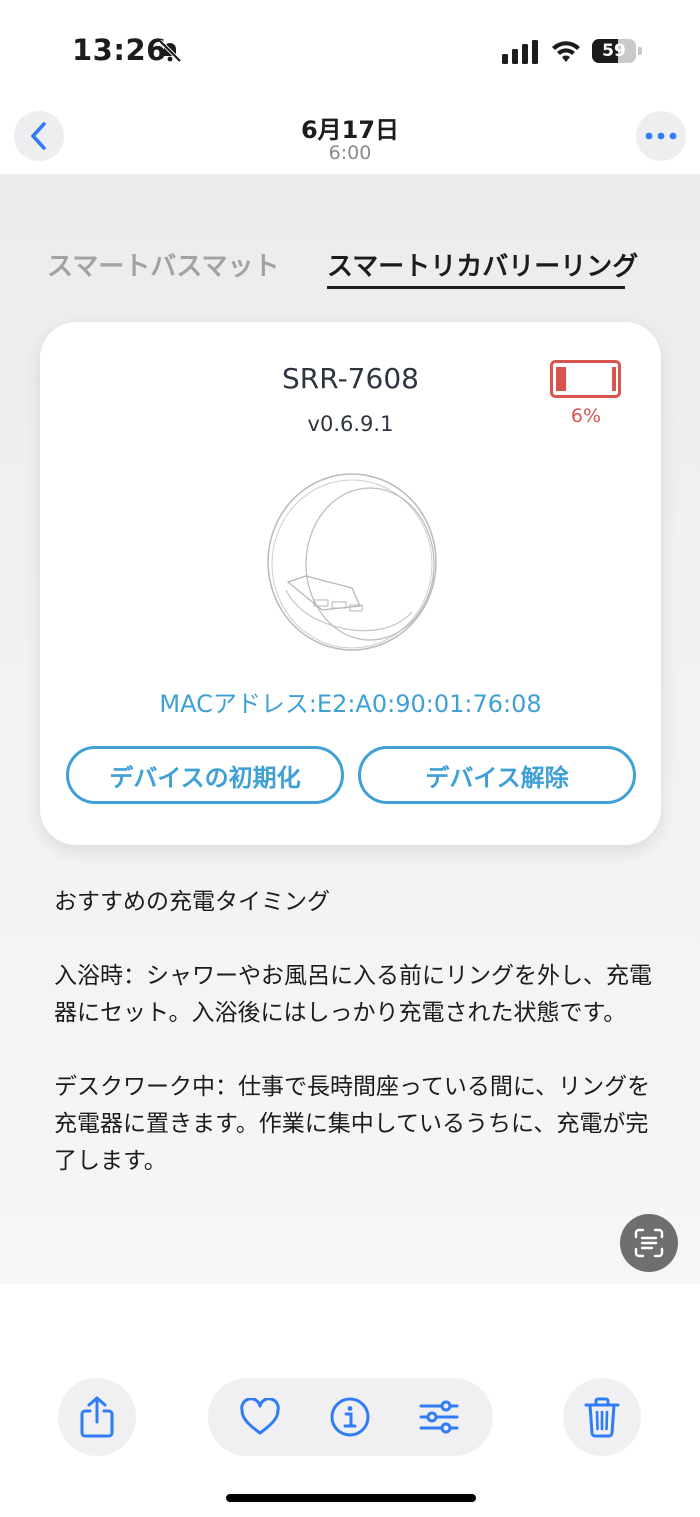 The height and width of the screenshot is (1517, 700). What do you see at coordinates (561, 379) in the screenshot?
I see `battery-fill` at bounding box center [561, 379].